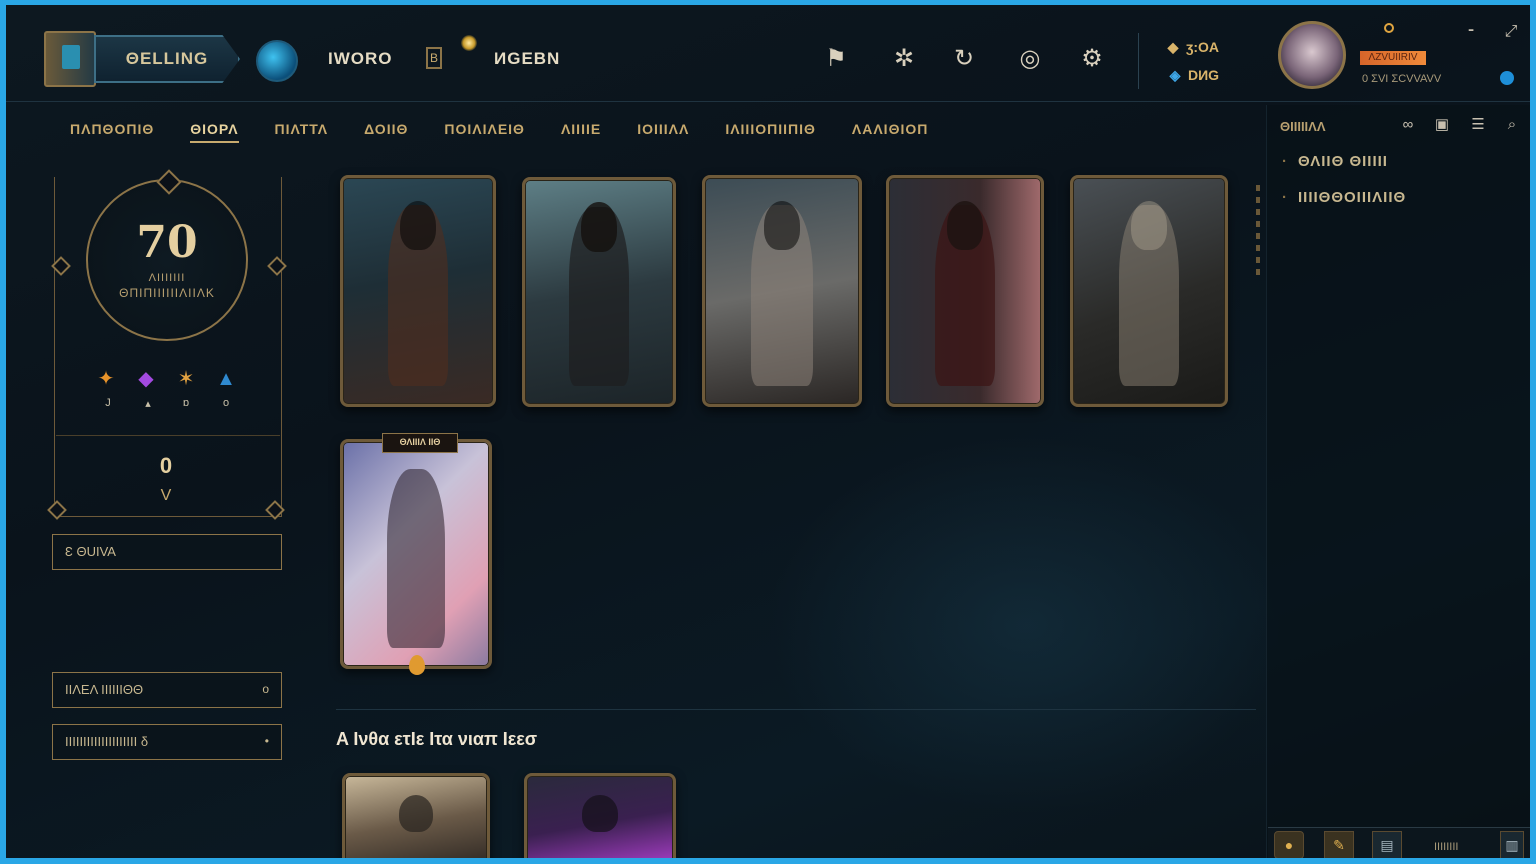 The image size is (1536, 864). Describe the element at coordinates (277, 61) in the screenshot. I see `orb-icon` at that location.